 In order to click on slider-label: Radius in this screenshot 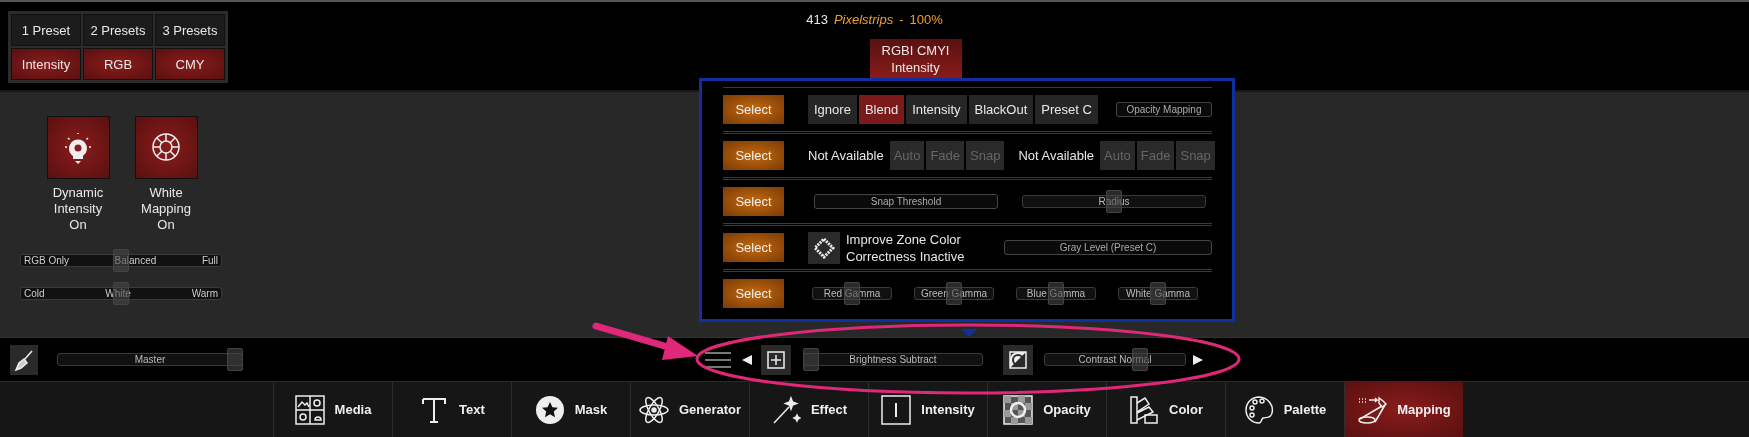, I will do `click(1114, 201)`.